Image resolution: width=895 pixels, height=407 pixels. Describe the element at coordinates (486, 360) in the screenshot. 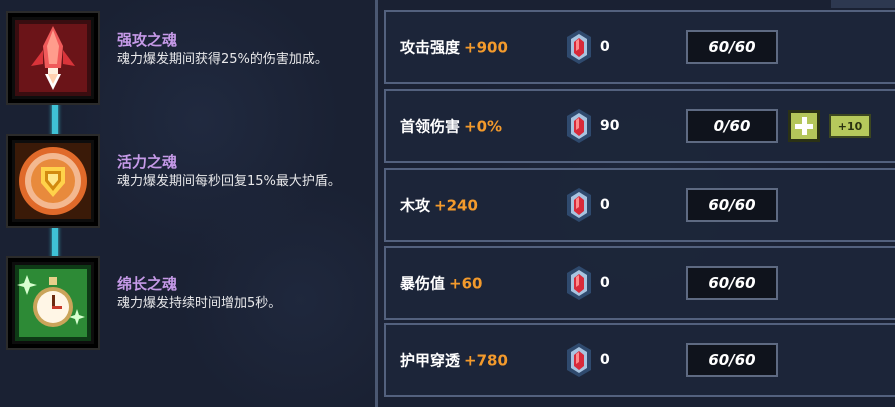

I see `stat-bonus: +780` at that location.